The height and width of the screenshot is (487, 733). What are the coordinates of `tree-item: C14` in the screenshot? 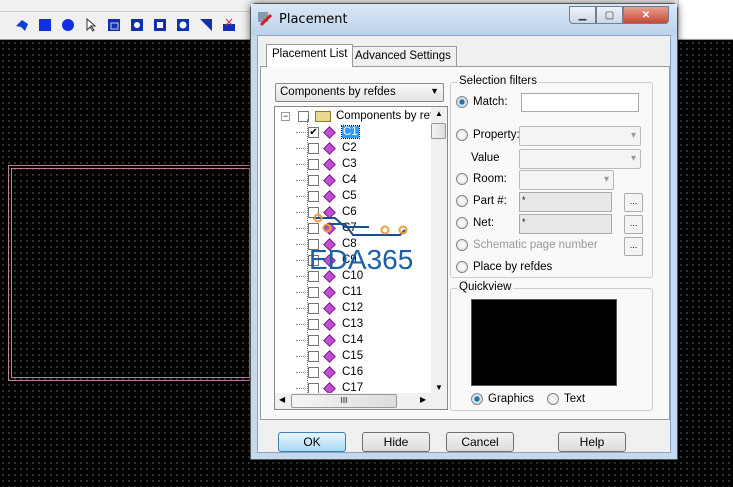 It's located at (329, 340).